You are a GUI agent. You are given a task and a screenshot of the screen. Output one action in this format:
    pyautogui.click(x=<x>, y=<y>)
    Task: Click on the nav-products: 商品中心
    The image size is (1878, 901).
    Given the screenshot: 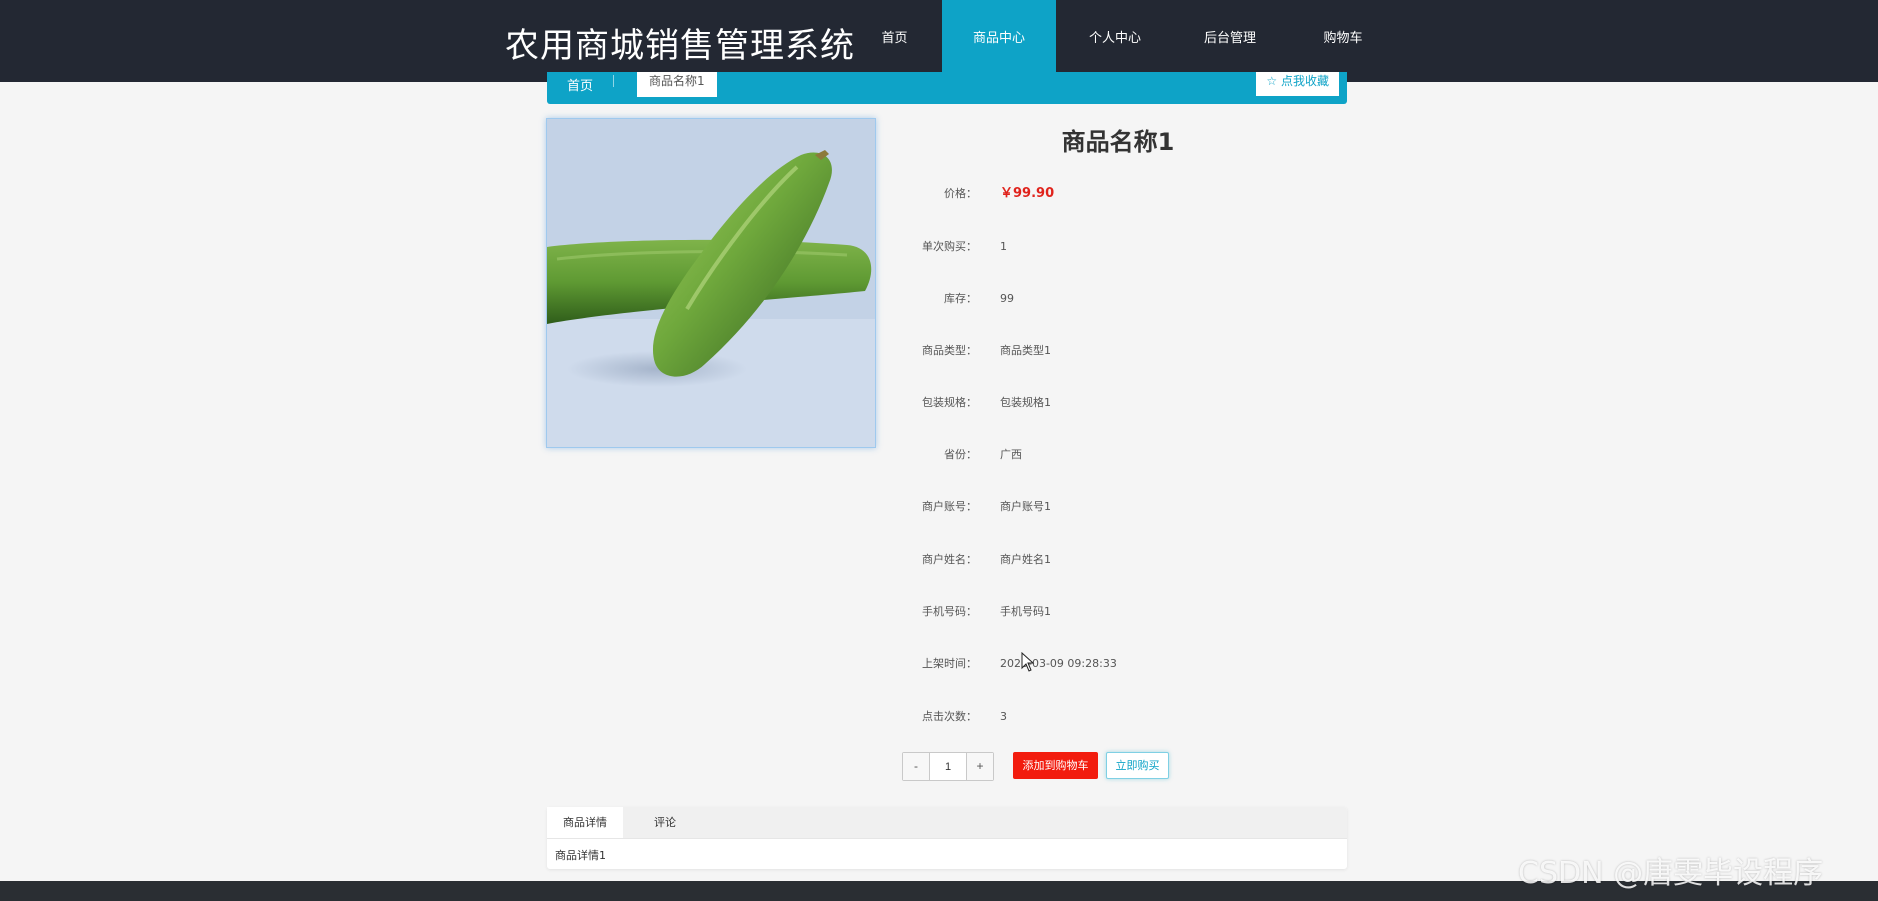 What is the action you would take?
    pyautogui.click(x=999, y=41)
    